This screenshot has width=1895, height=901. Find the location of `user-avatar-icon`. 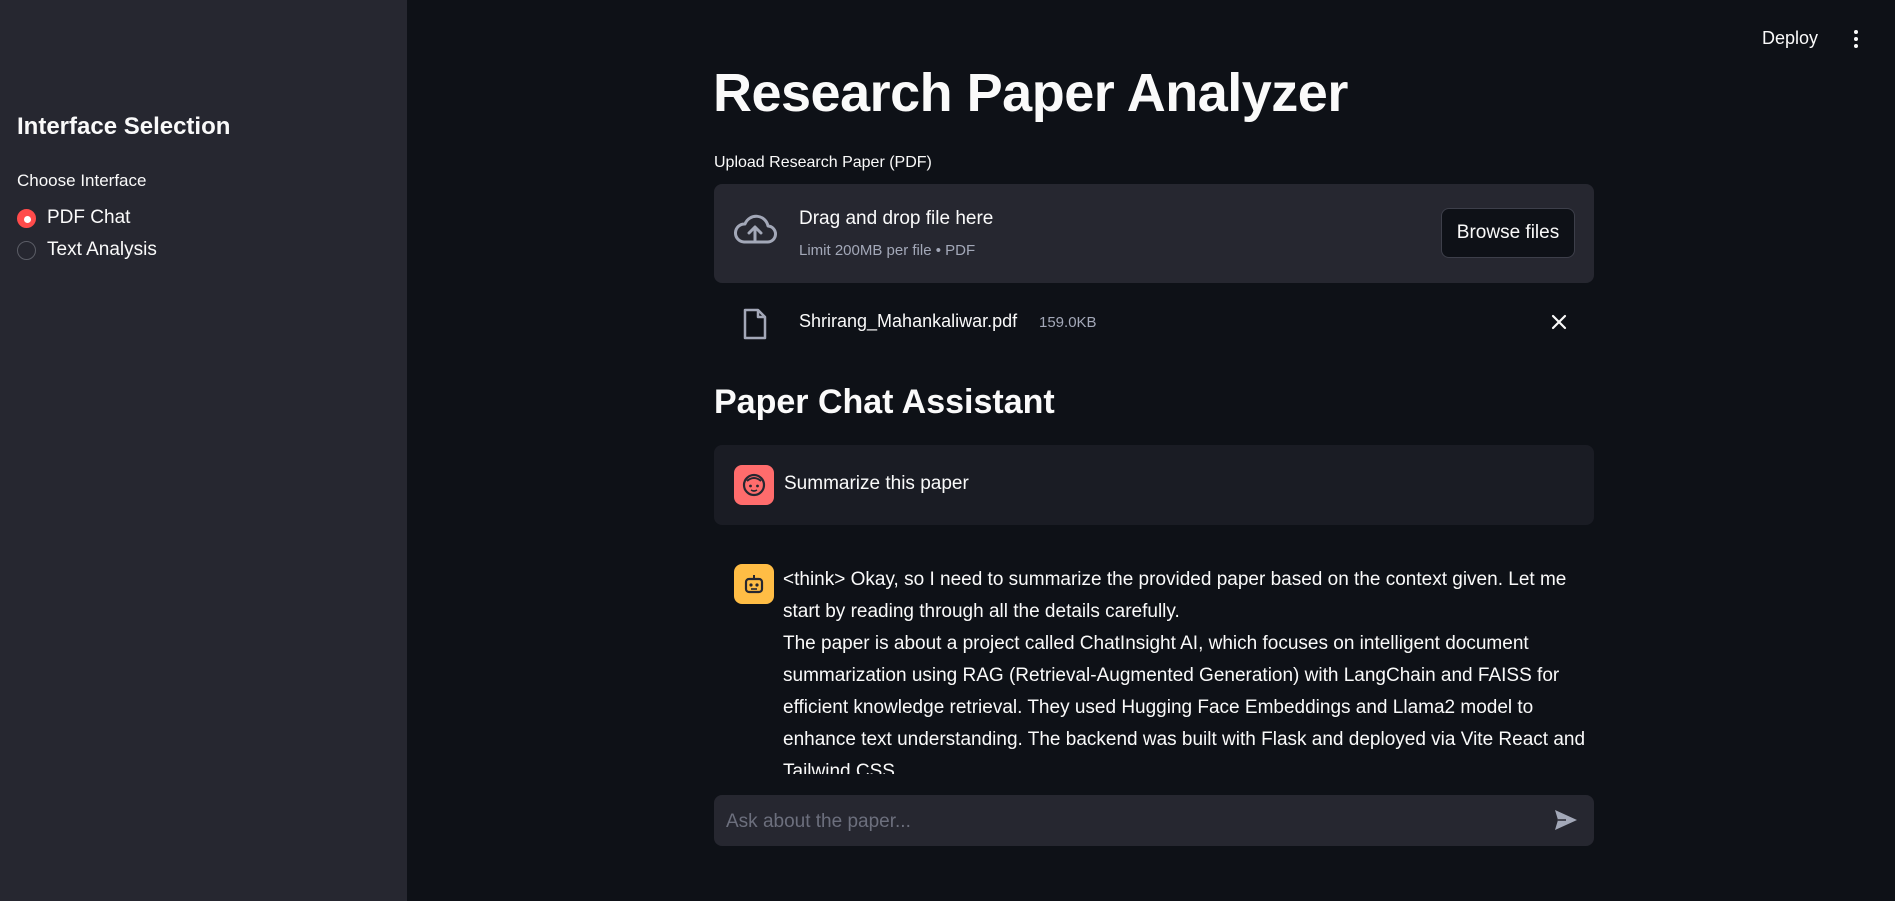

user-avatar-icon is located at coordinates (754, 485).